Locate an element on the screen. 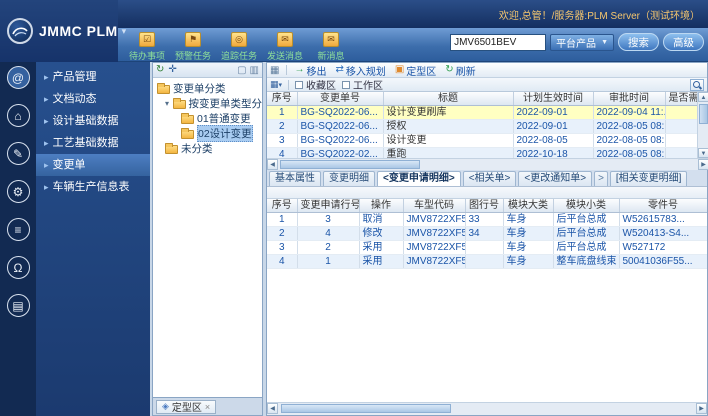  column-header: 是否需求变更 is located at coordinates (681, 99).